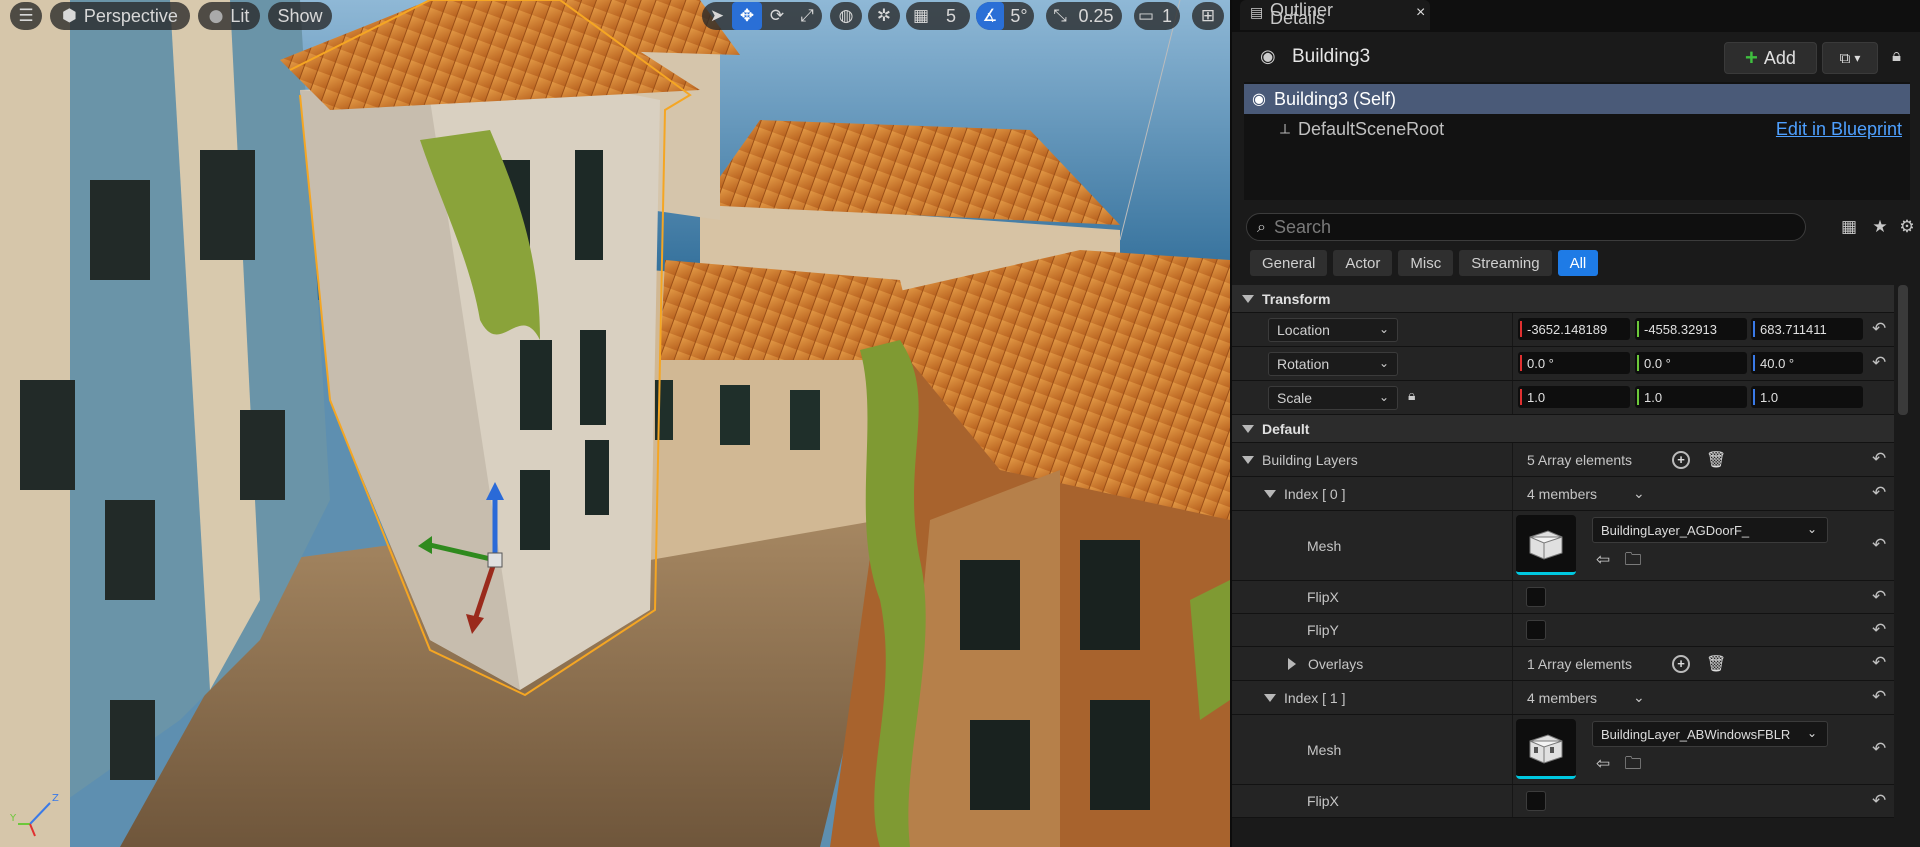 The image size is (1920, 847). What do you see at coordinates (1426, 263) in the screenshot?
I see `filter-misc: Misc` at bounding box center [1426, 263].